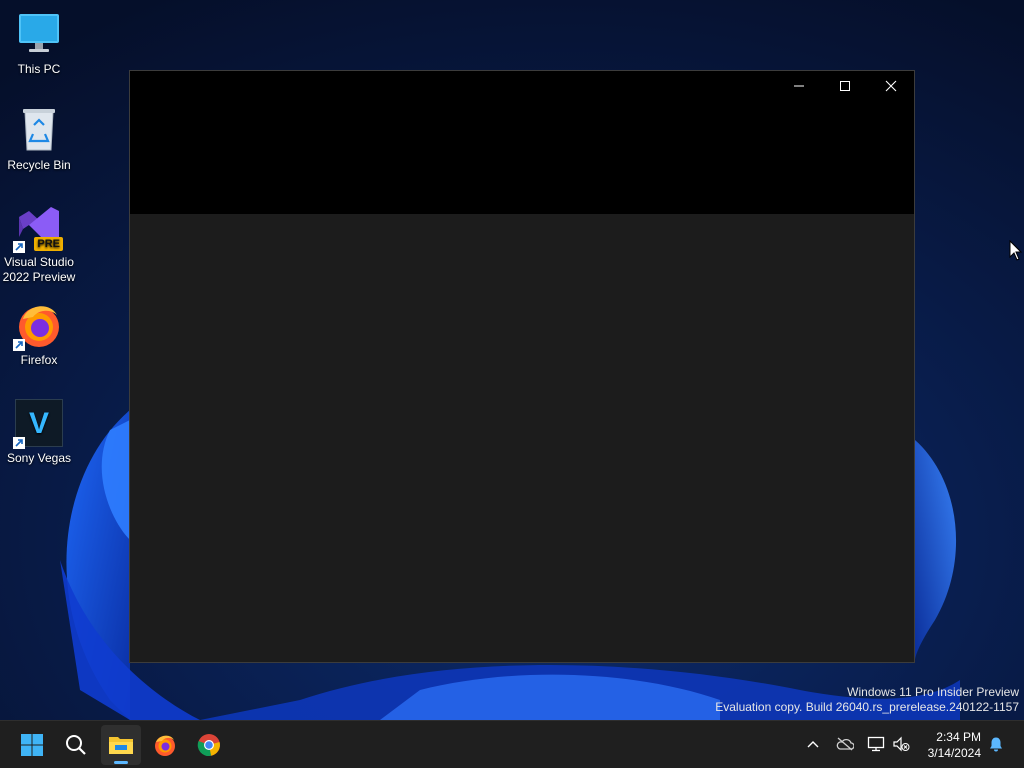 Image resolution: width=1024 pixels, height=768 pixels. I want to click on search-button, so click(76, 745).